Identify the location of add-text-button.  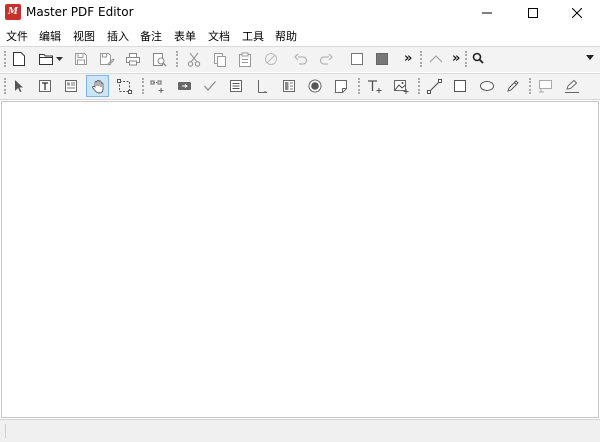
(375, 86).